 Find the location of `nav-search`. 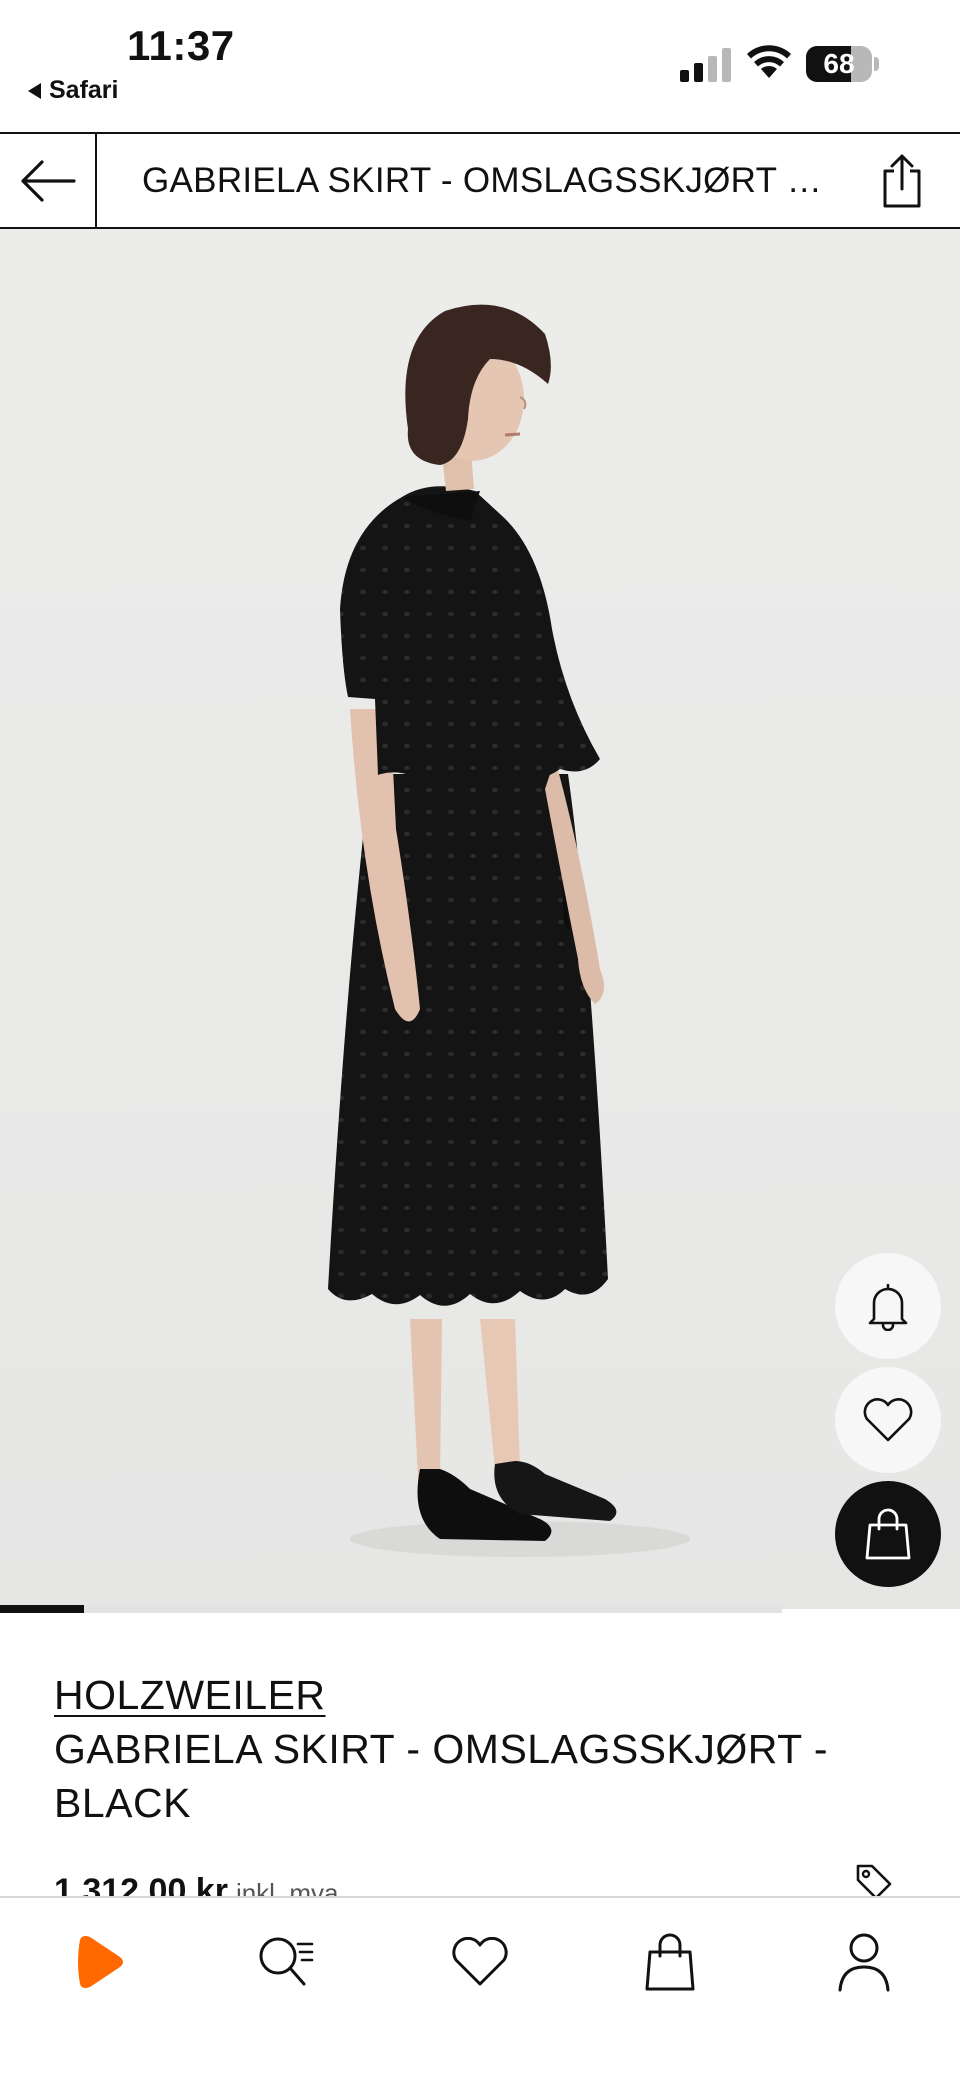

nav-search is located at coordinates (286, 1962).